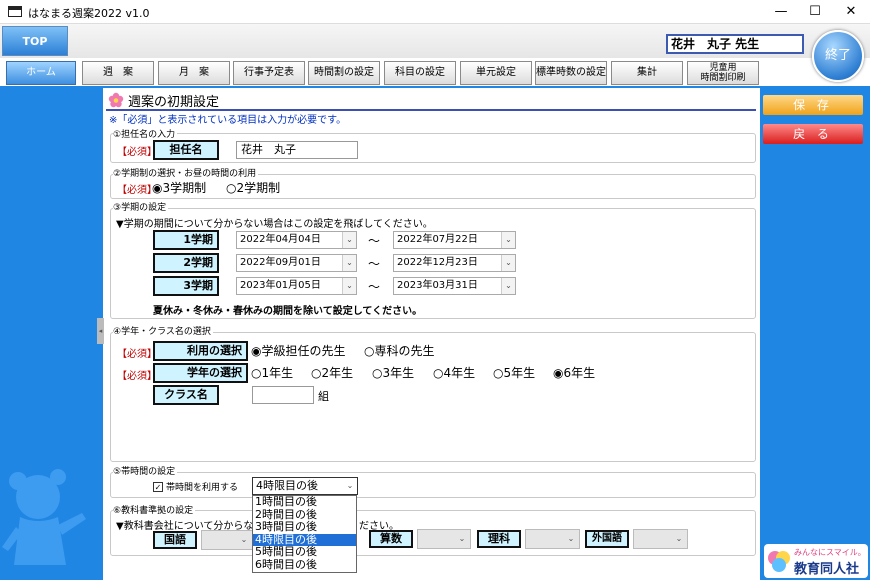  I want to click on term-footnote: 夏休み・冬休み・春休みの期間を除いて設定してください。, so click(288, 311).